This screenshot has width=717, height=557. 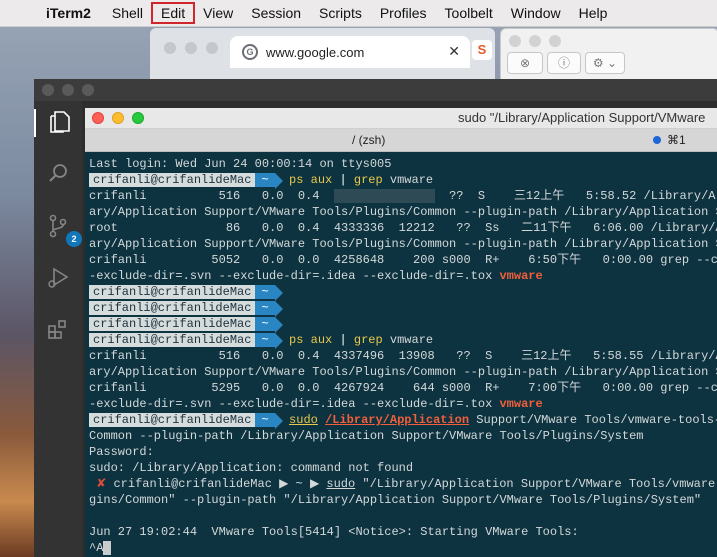 I want to click on grep-match-highlight: vmware, so click(x=521, y=276).